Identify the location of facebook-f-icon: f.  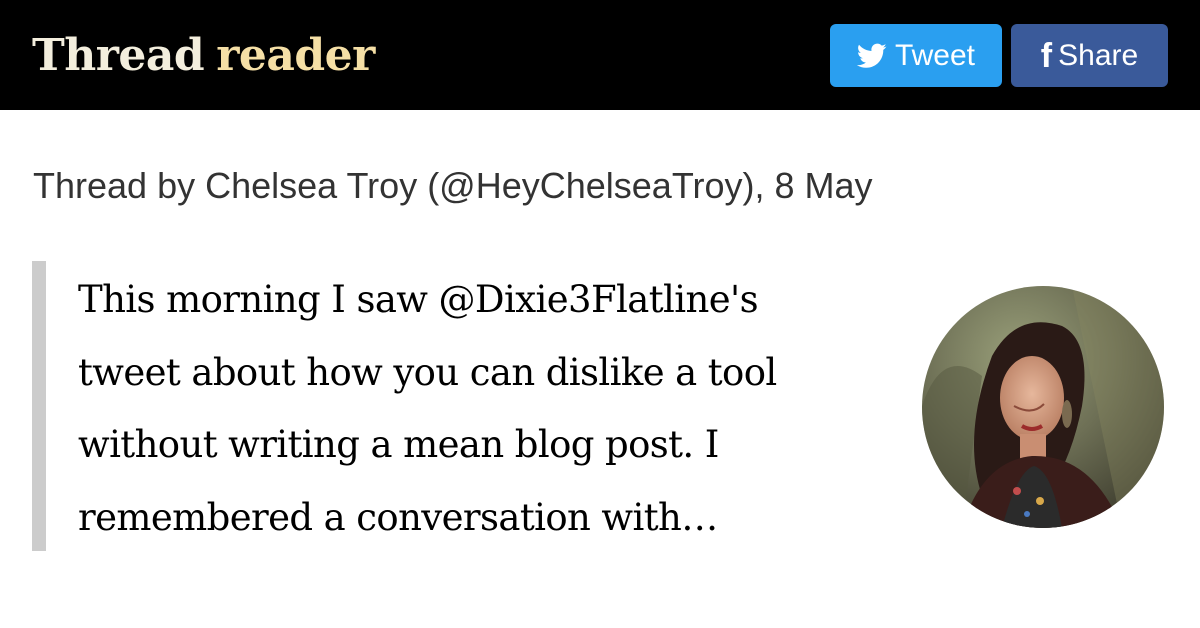
(1046, 55).